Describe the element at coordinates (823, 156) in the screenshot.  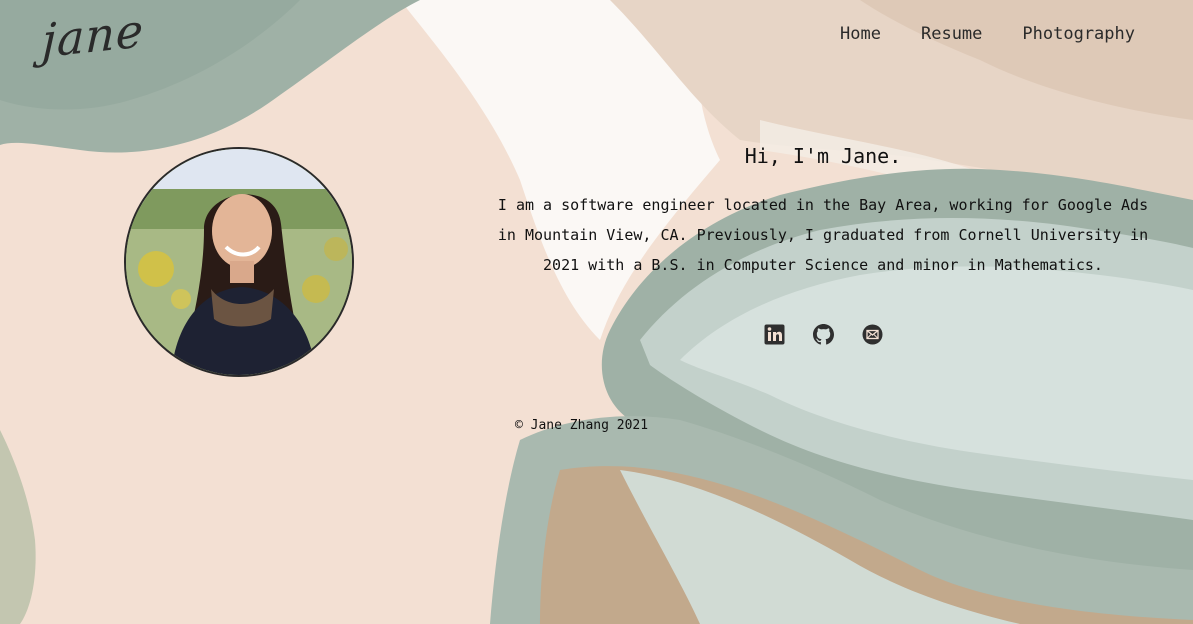
I see `greeting-heading: Hi, I'm Jane.` at that location.